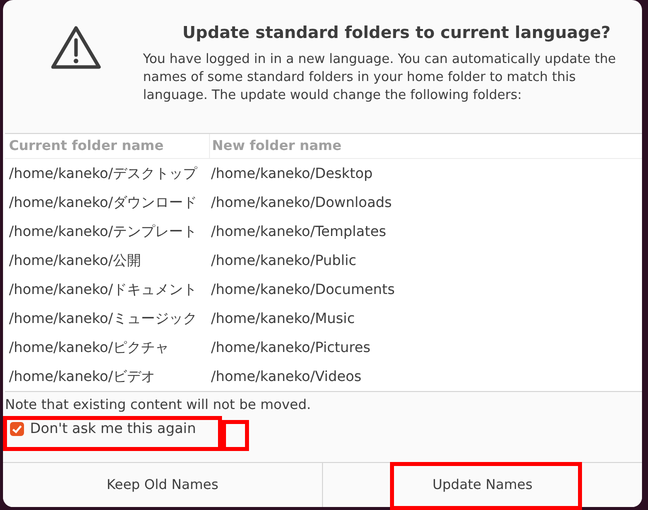  Describe the element at coordinates (301, 202) in the screenshot. I see `table-cell-text: /home/kaneko/Downloads` at that location.